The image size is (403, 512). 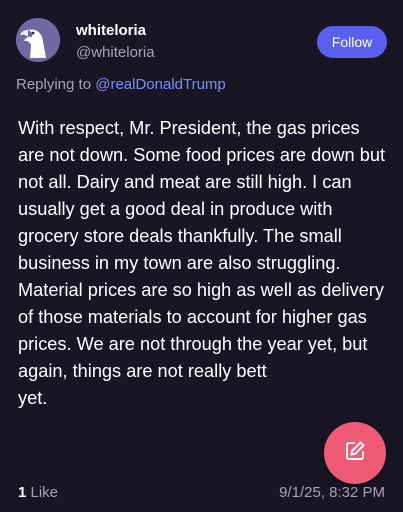 I want to click on like-button: 1 Like, so click(x=38, y=492).